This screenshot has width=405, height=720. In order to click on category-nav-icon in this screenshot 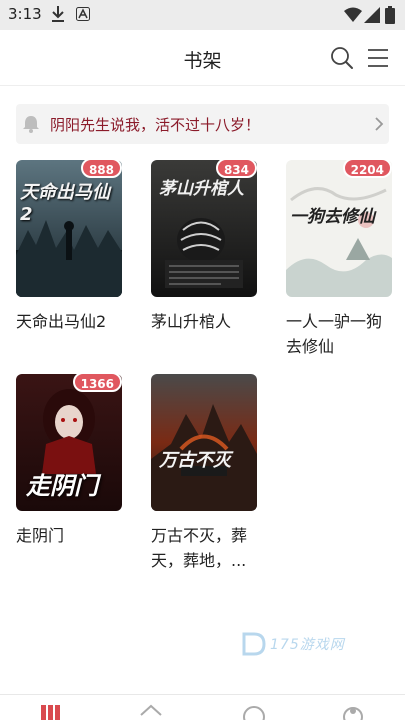, I will do `click(254, 711)`.